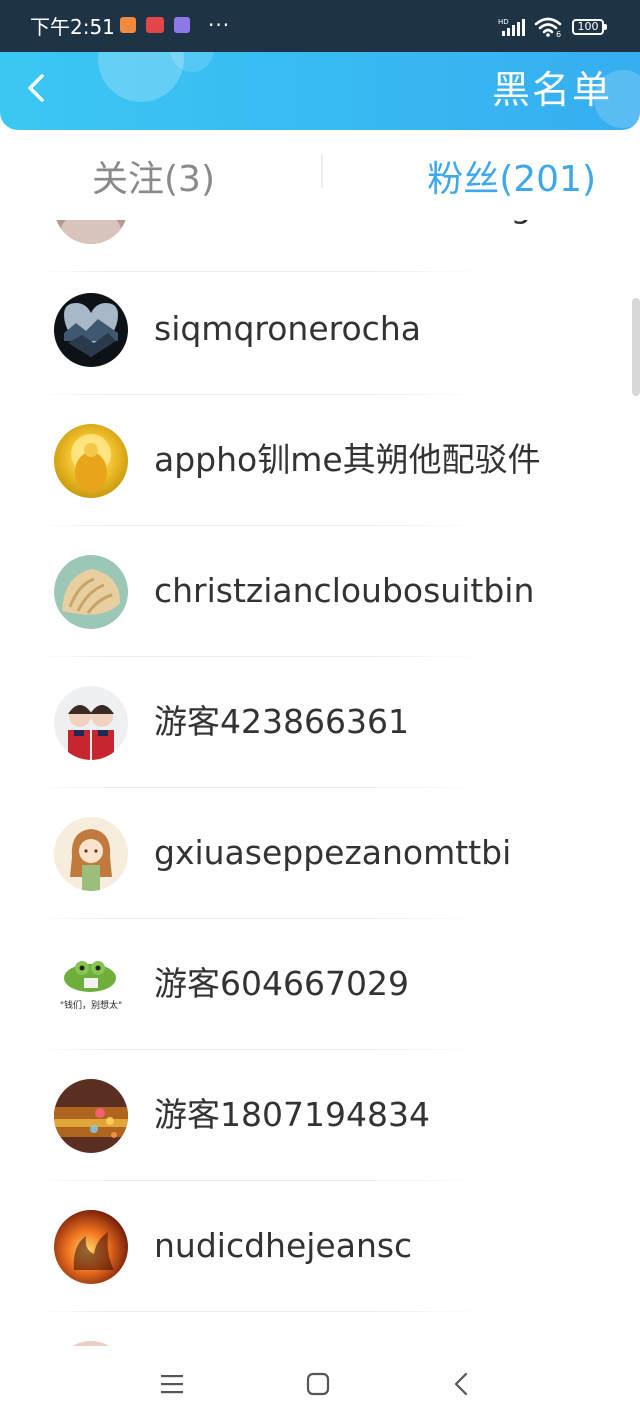 The image size is (640, 1422). I want to click on system-back-button, so click(462, 1384).